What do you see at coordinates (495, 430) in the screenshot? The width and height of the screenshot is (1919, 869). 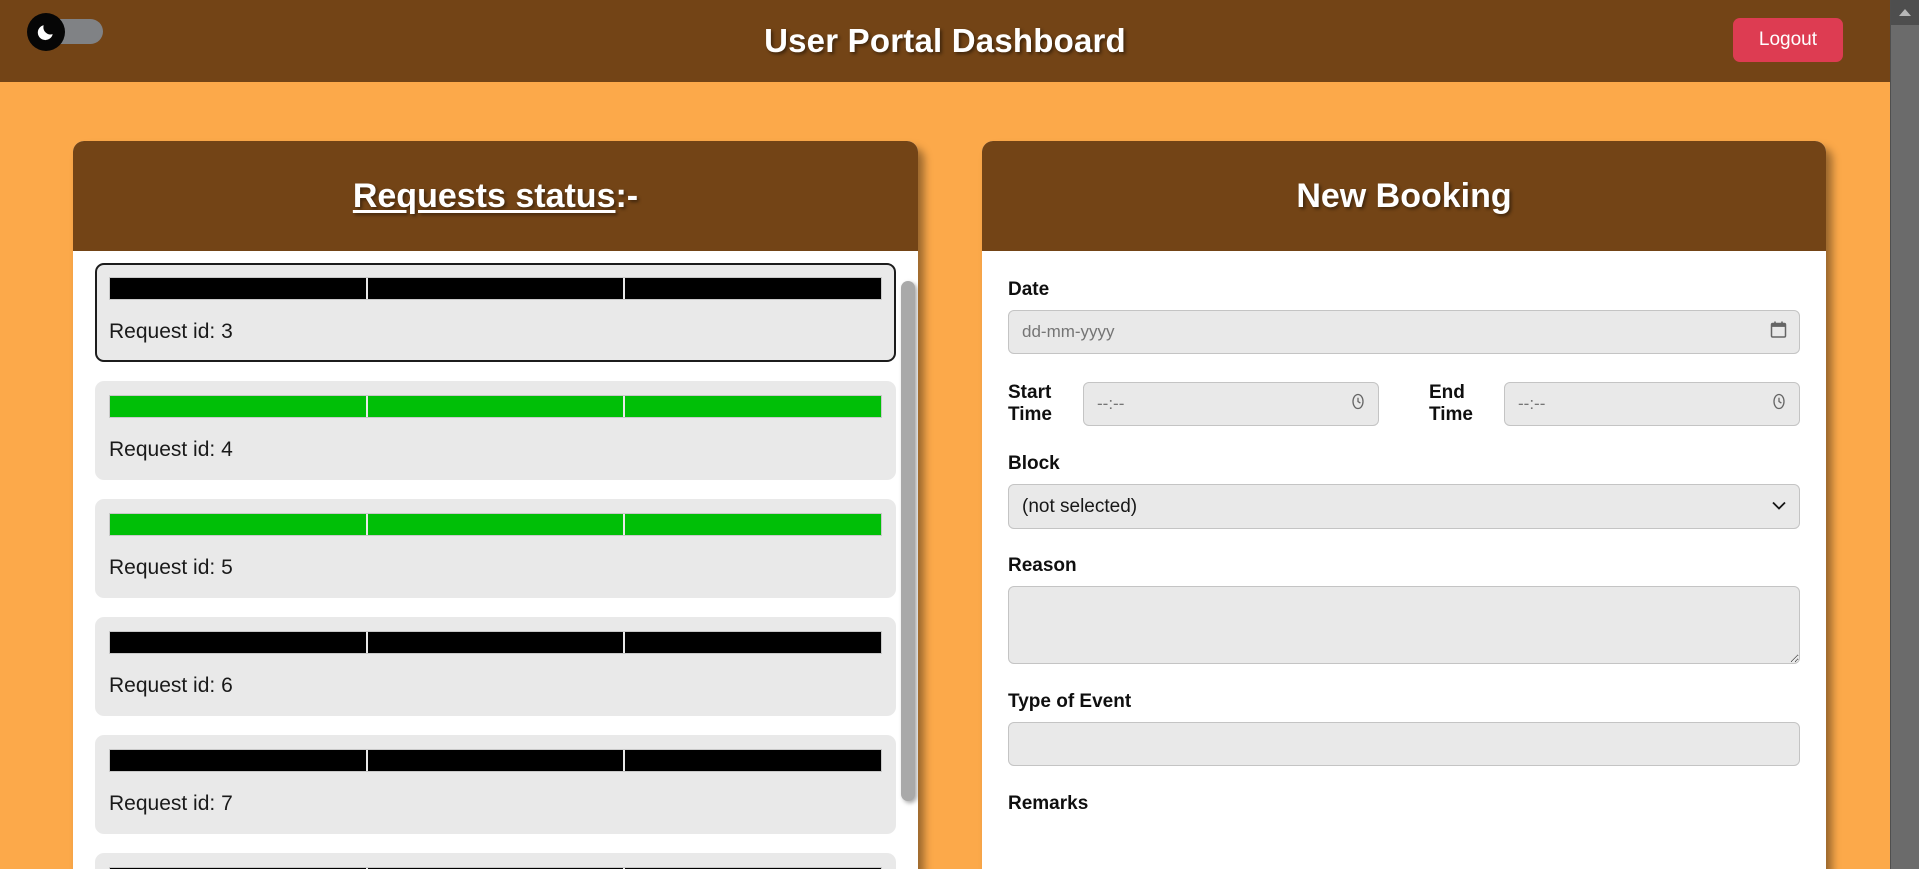 I see `request-card: Request id: 4` at bounding box center [495, 430].